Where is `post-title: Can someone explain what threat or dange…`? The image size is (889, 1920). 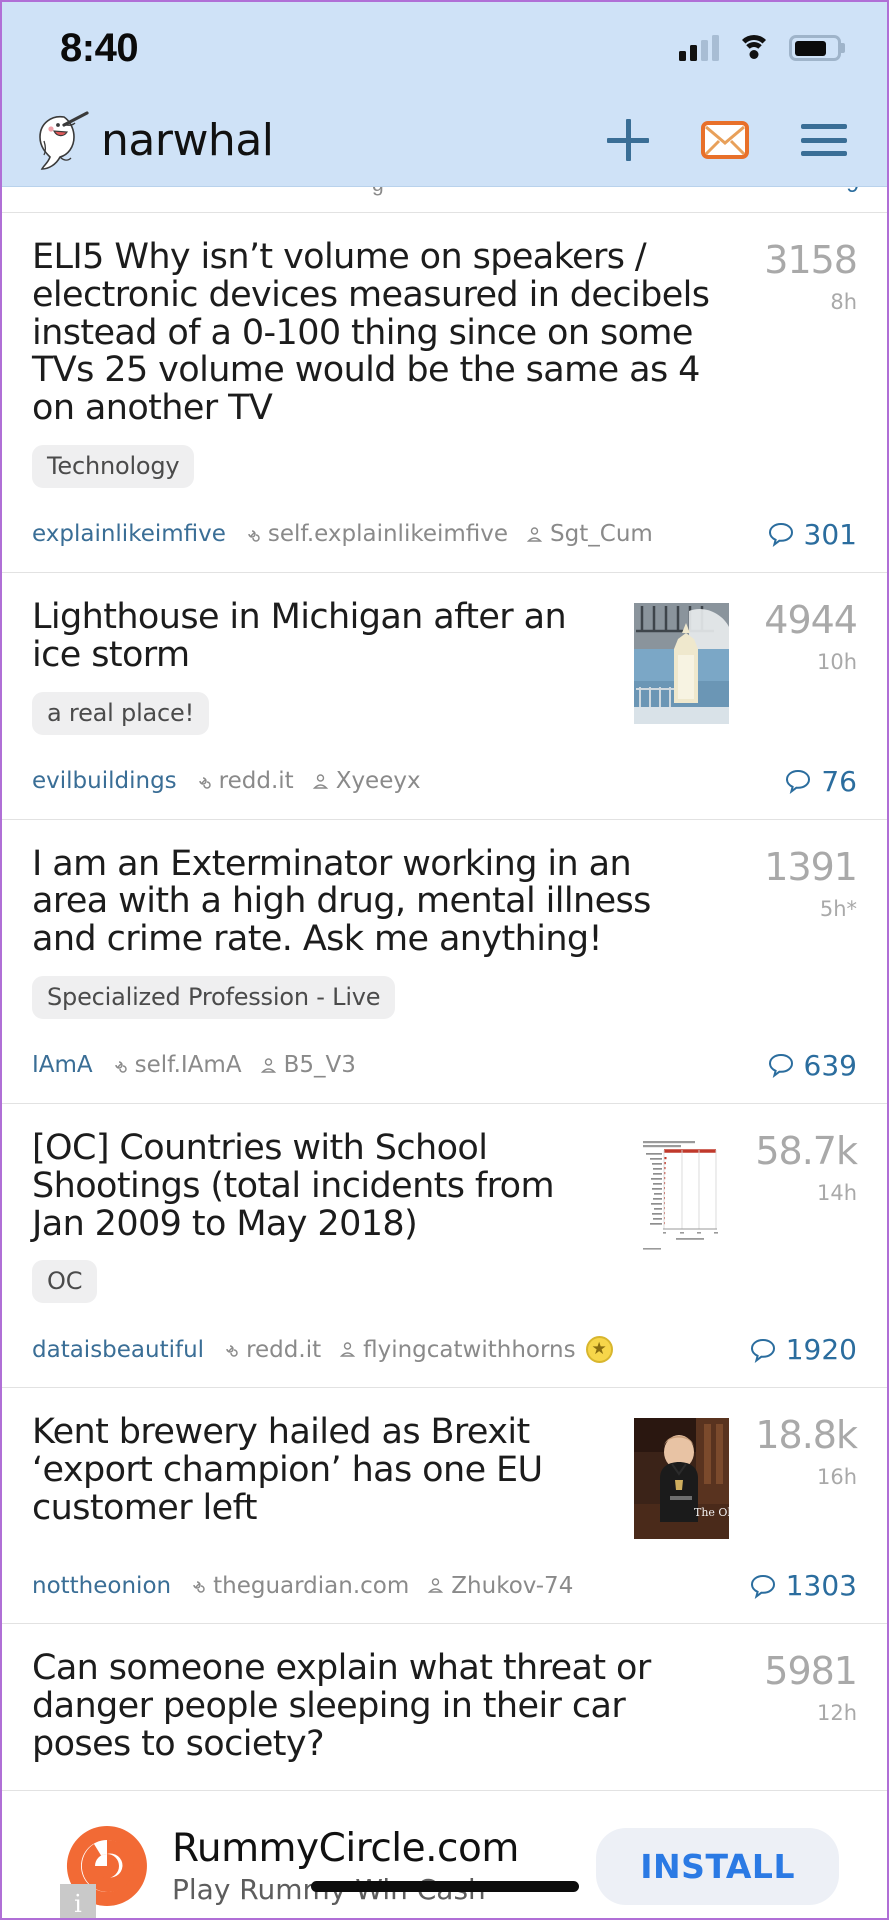
post-title: Can someone explain what threat or dange… is located at coordinates (372, 1706).